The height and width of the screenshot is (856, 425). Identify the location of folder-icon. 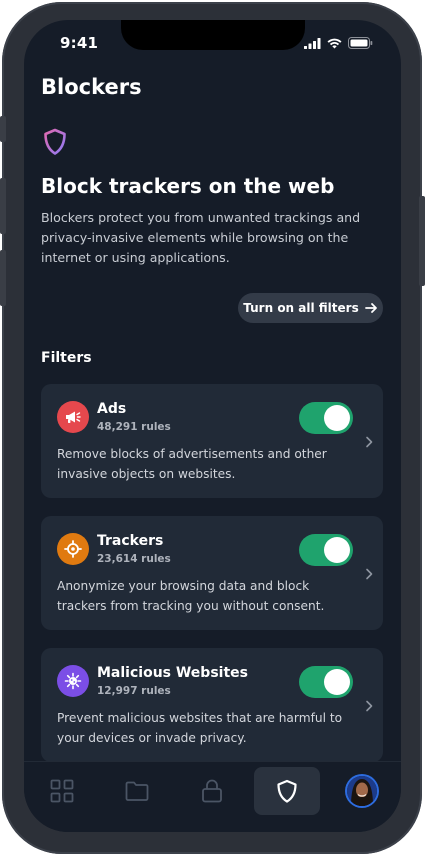
(137, 791).